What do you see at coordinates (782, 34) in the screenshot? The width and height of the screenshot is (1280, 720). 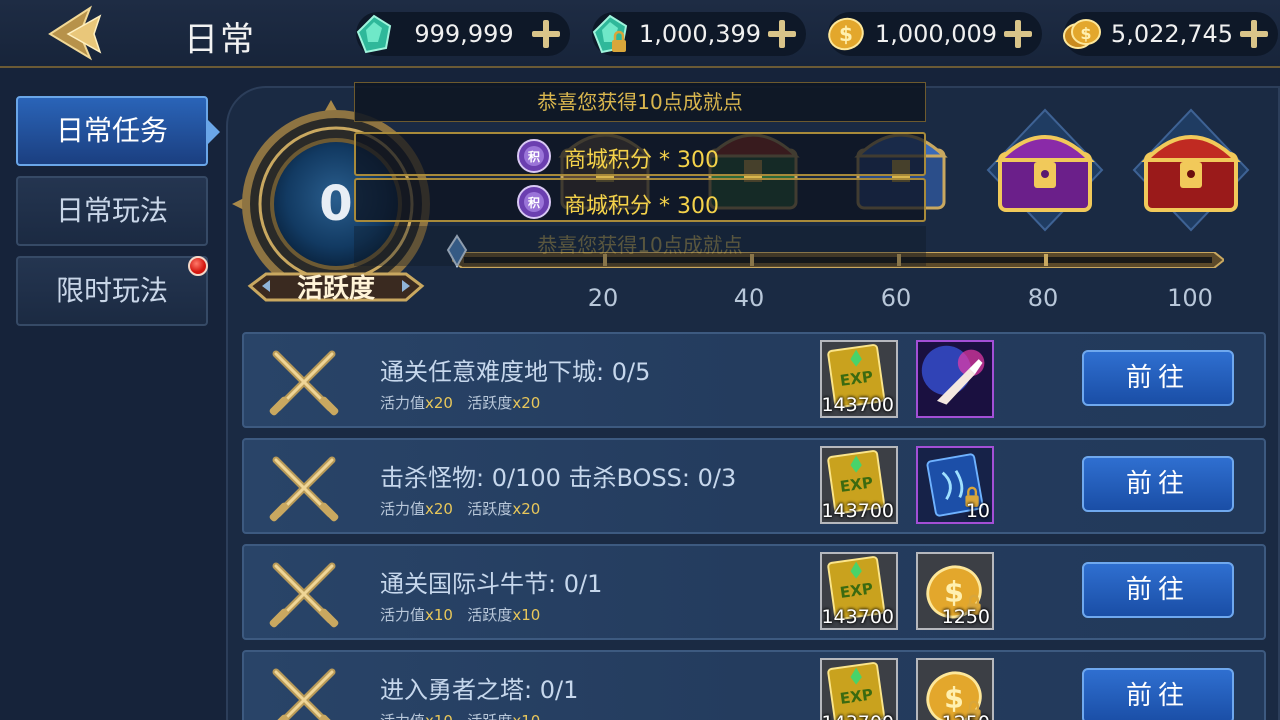 I see `add-locked-gem-button` at bounding box center [782, 34].